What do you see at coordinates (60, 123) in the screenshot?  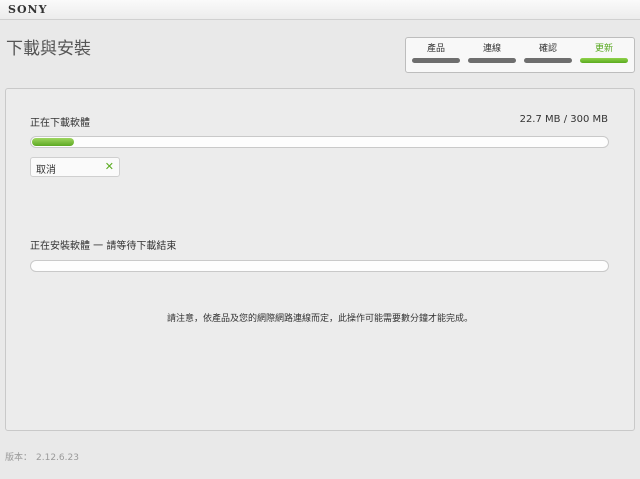 I see `download-label: 正在下載軟體` at bounding box center [60, 123].